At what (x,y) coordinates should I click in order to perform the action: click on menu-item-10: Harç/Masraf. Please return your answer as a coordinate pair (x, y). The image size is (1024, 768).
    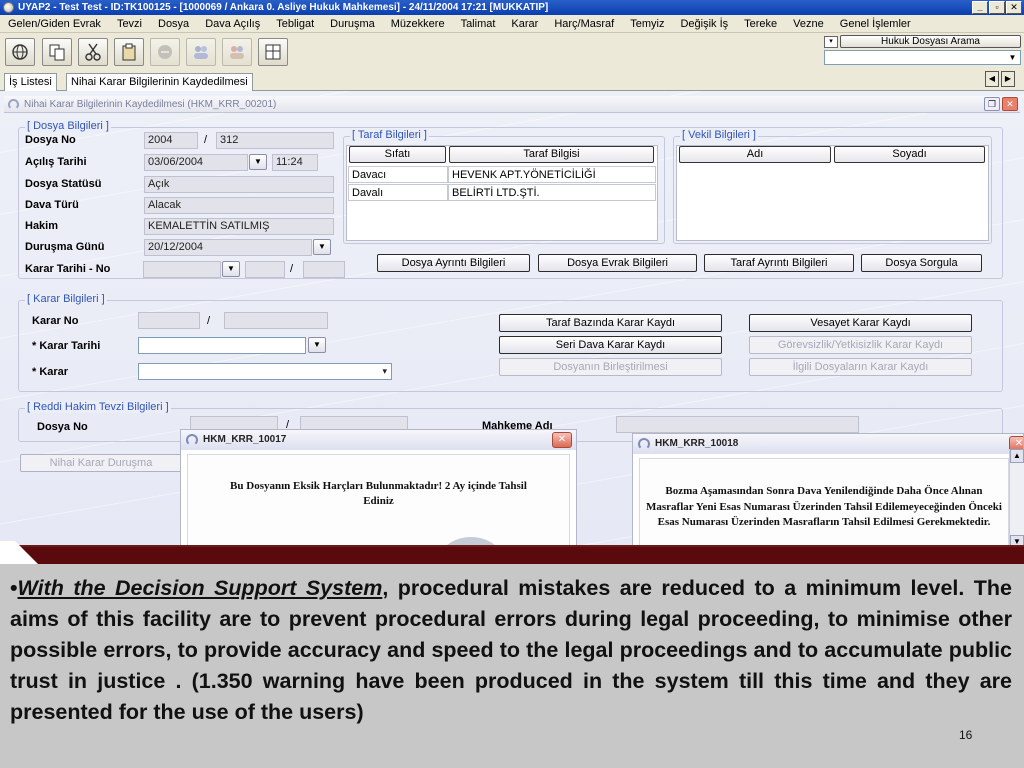
    Looking at the image, I should click on (584, 24).